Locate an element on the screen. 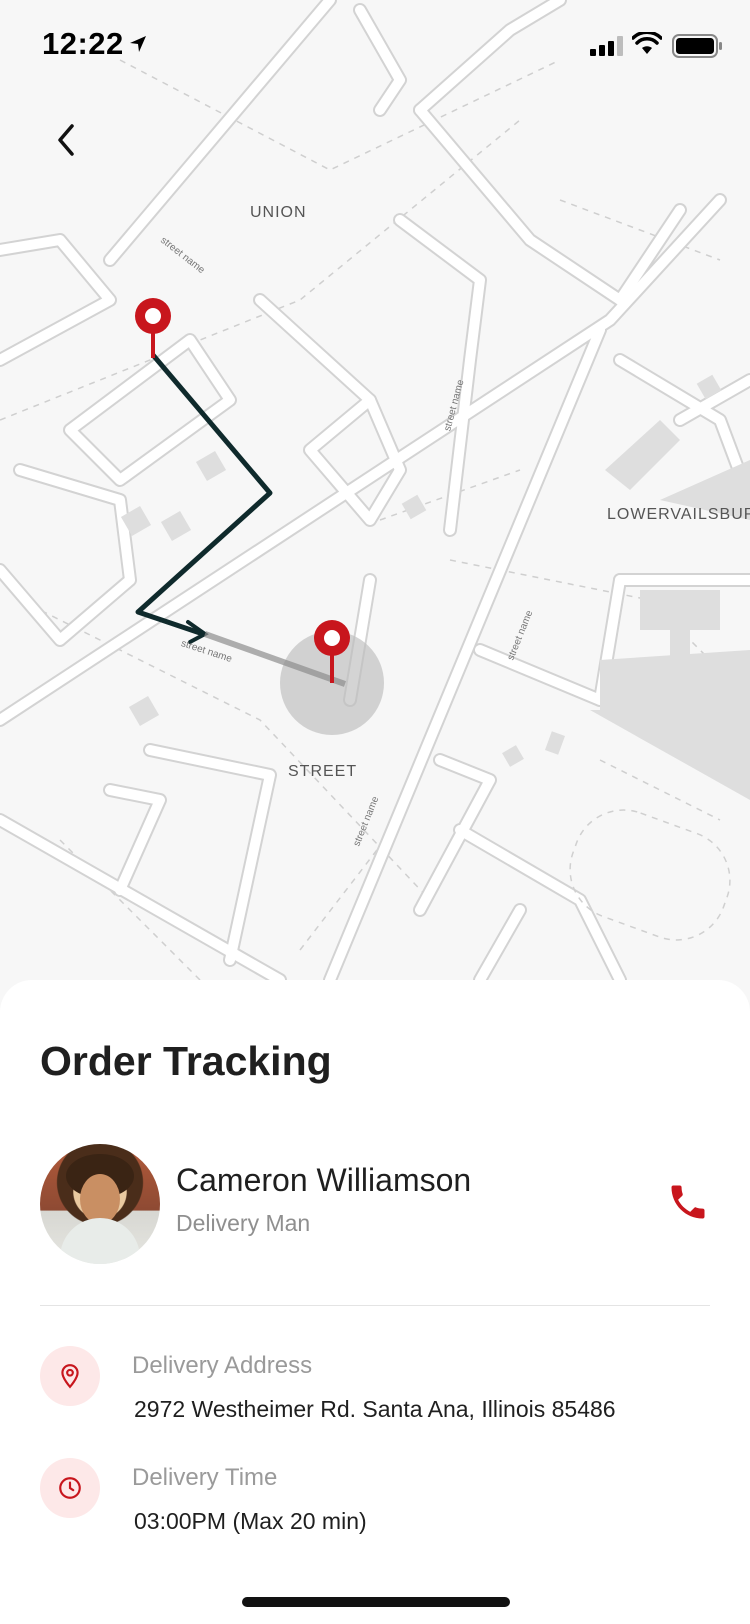  status-time: 12:22 is located at coordinates (83, 43).